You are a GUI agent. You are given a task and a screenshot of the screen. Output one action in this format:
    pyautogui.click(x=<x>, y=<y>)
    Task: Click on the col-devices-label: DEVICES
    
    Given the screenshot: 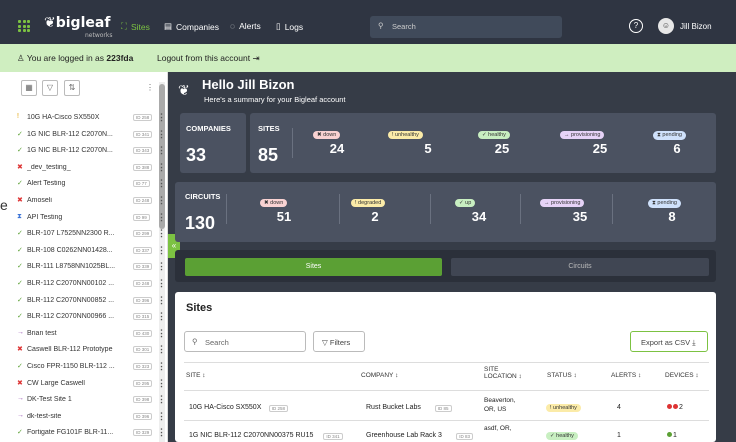 What is the action you would take?
    pyautogui.click(x=679, y=375)
    